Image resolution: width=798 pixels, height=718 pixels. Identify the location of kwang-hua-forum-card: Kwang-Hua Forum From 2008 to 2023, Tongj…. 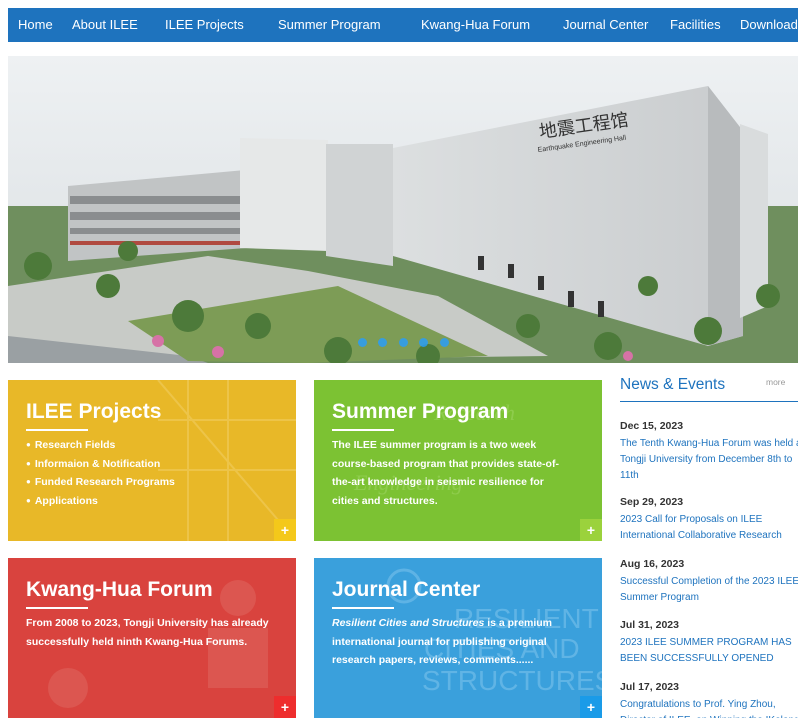
(152, 638).